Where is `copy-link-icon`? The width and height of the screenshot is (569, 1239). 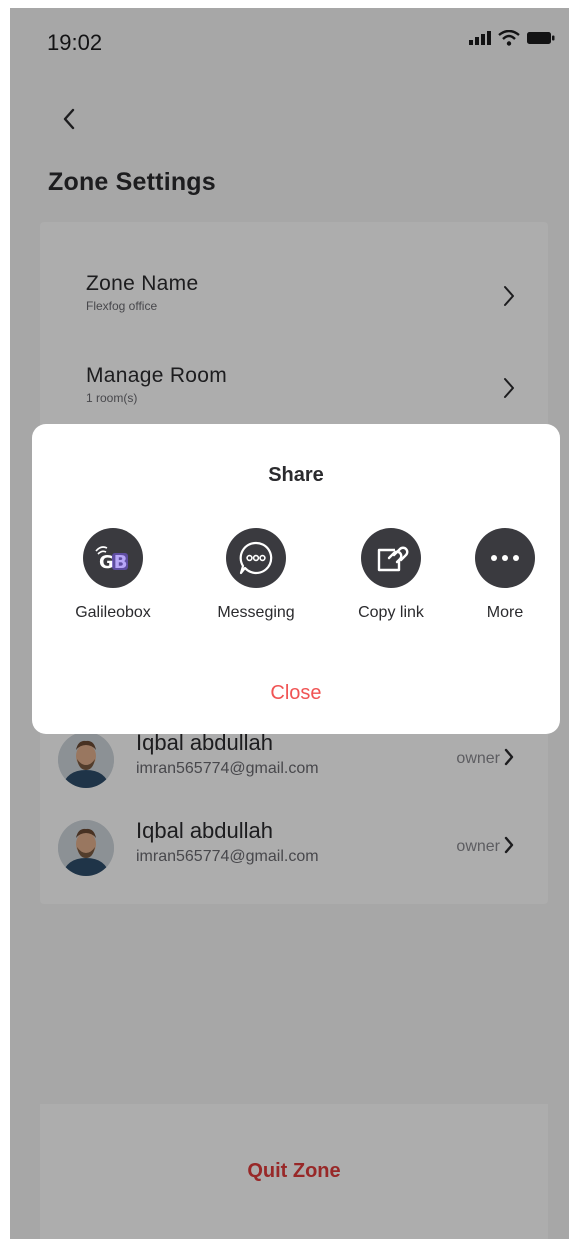
copy-link-icon is located at coordinates (391, 558).